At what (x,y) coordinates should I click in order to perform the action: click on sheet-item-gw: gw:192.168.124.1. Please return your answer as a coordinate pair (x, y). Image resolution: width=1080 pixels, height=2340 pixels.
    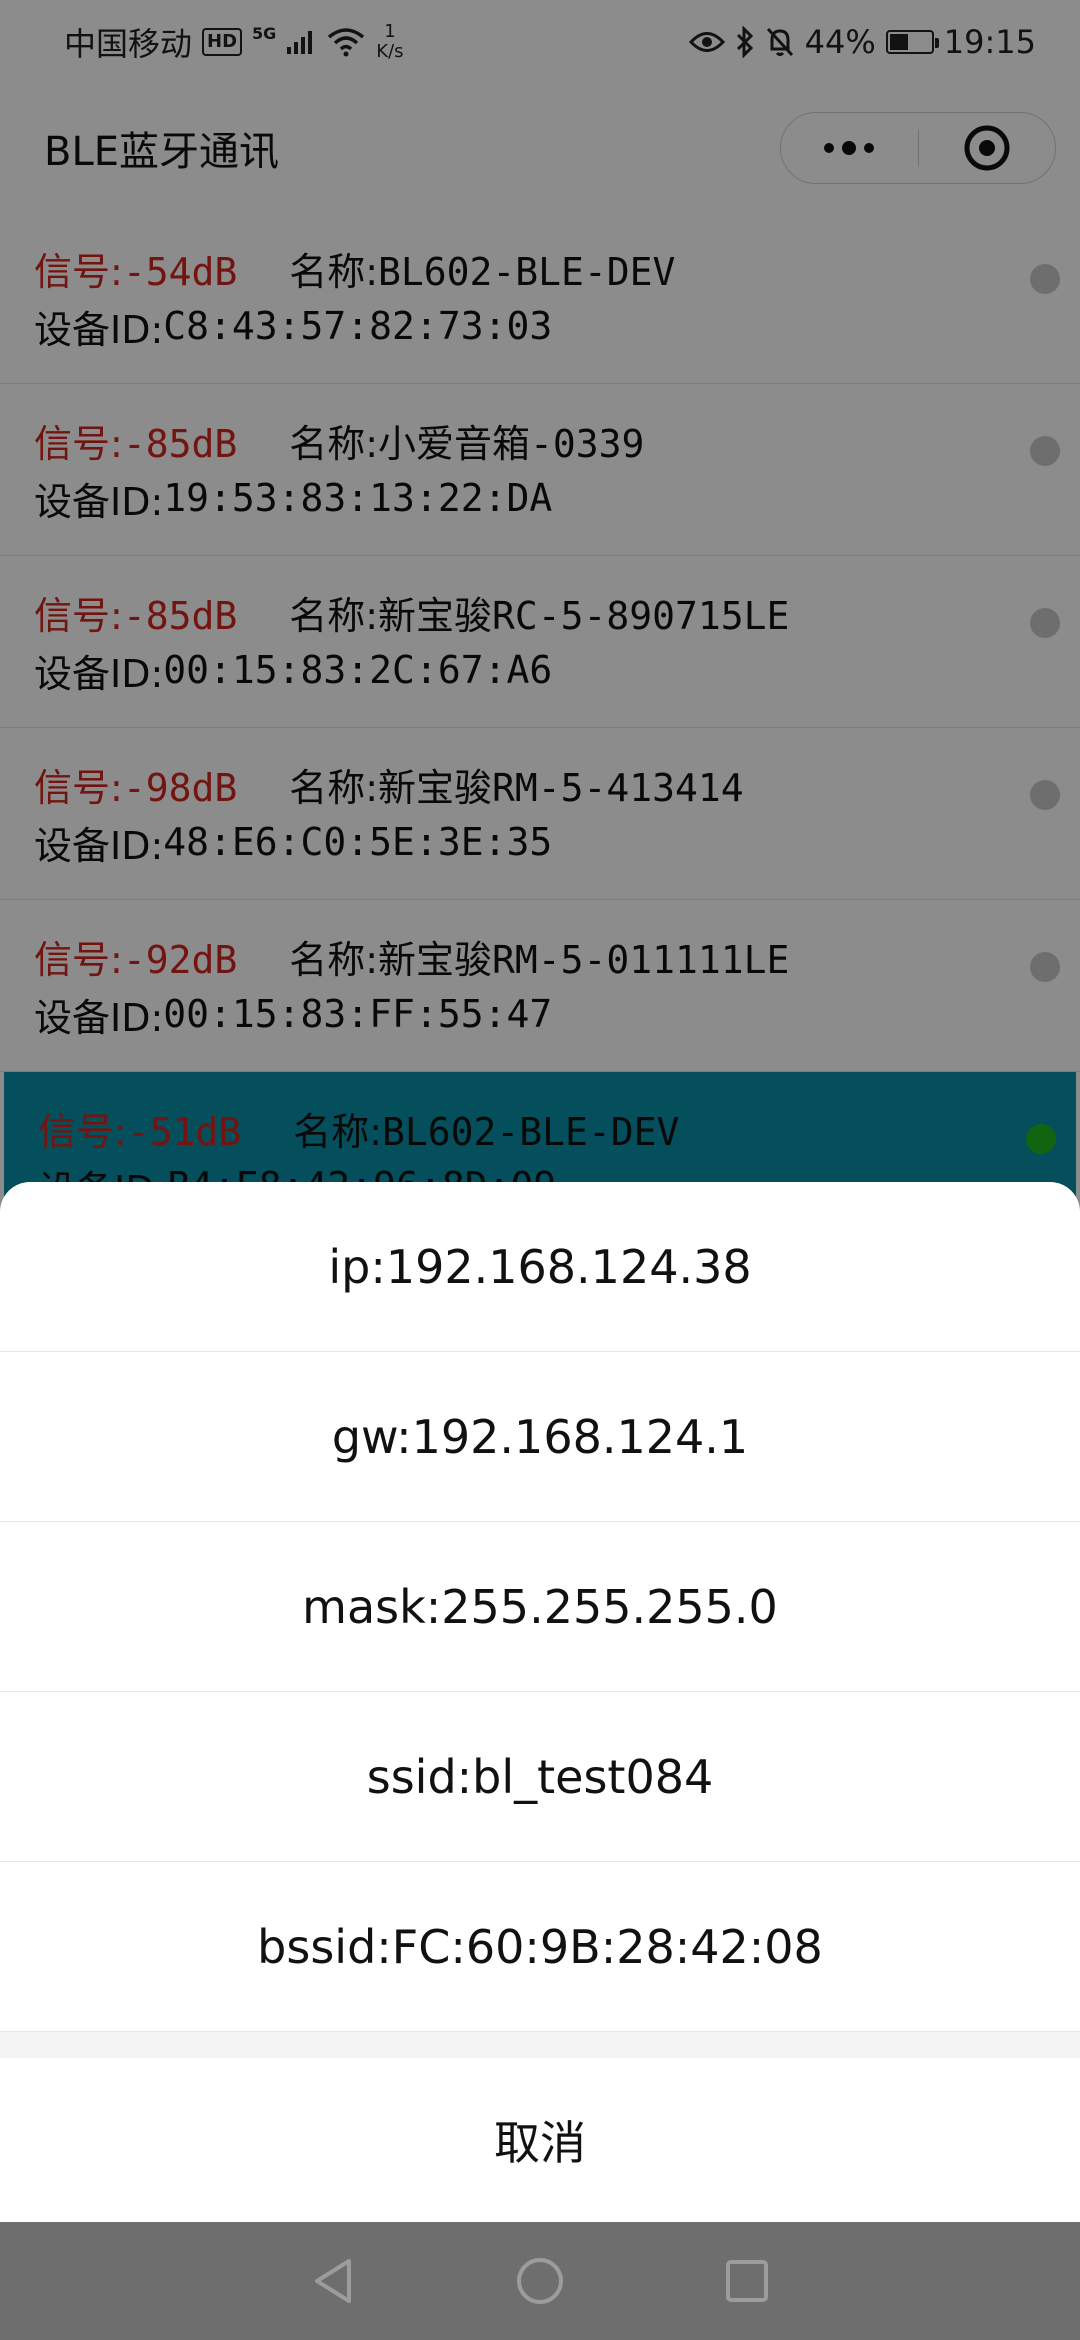
    Looking at the image, I should click on (540, 1437).